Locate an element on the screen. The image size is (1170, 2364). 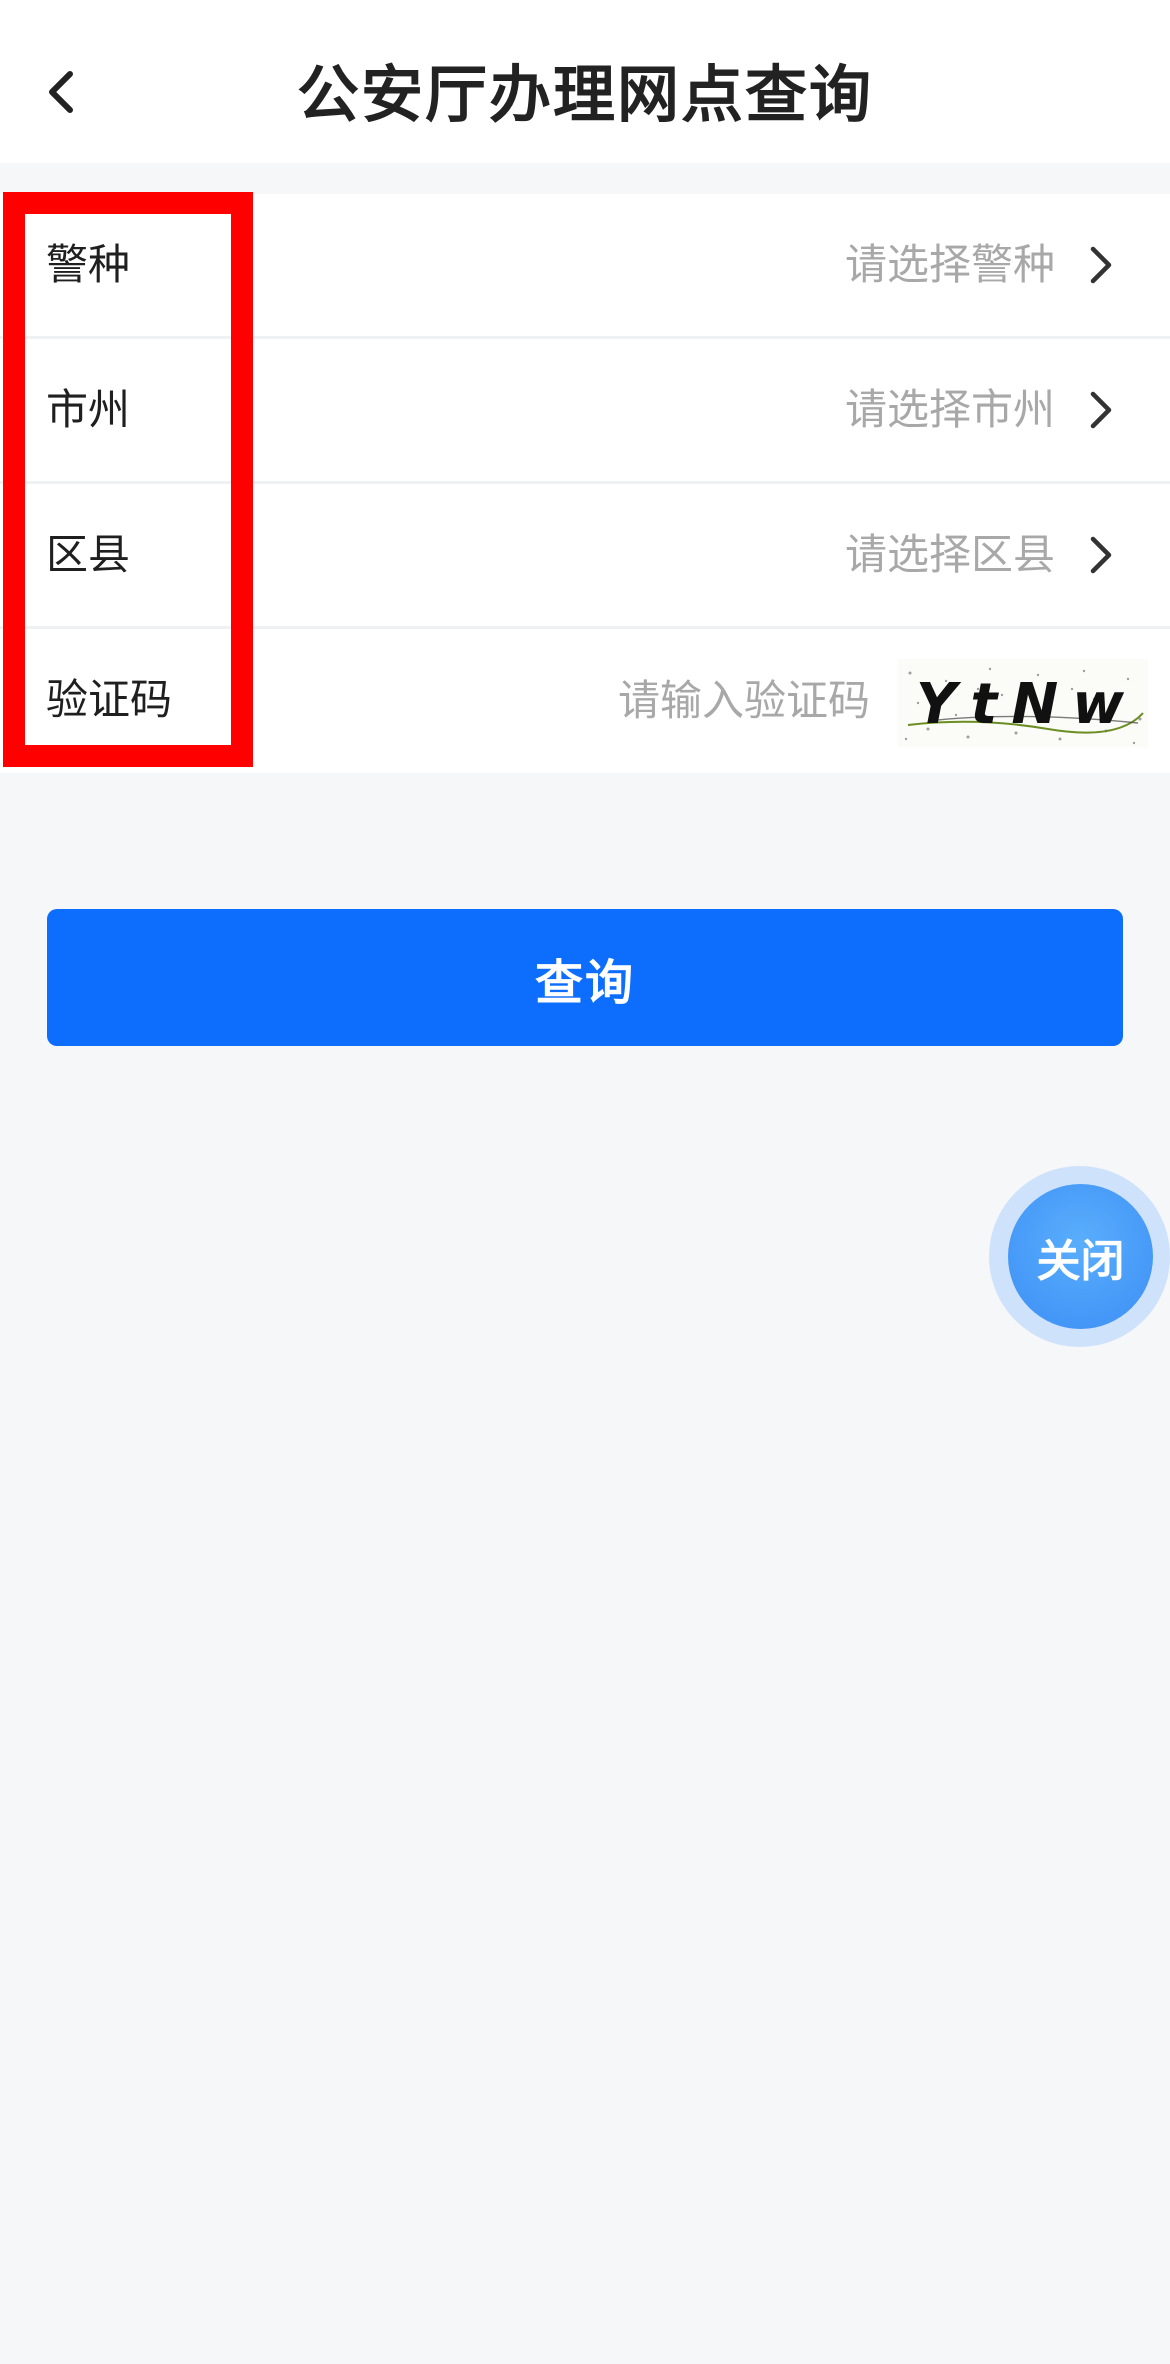
district-label: 区县 is located at coordinates (88, 554).